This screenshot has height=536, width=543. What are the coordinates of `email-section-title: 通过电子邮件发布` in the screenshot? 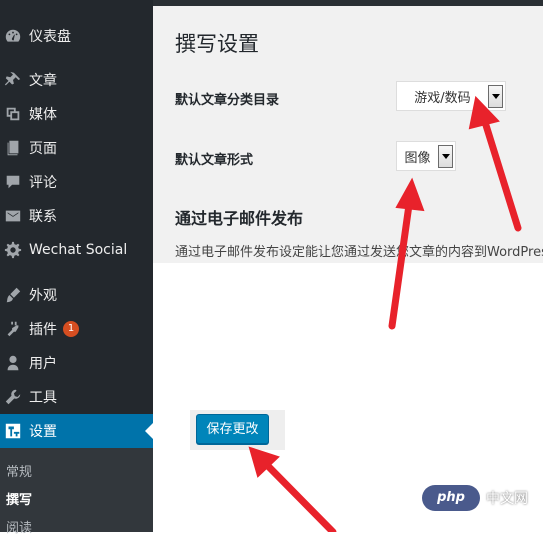 It's located at (239, 218).